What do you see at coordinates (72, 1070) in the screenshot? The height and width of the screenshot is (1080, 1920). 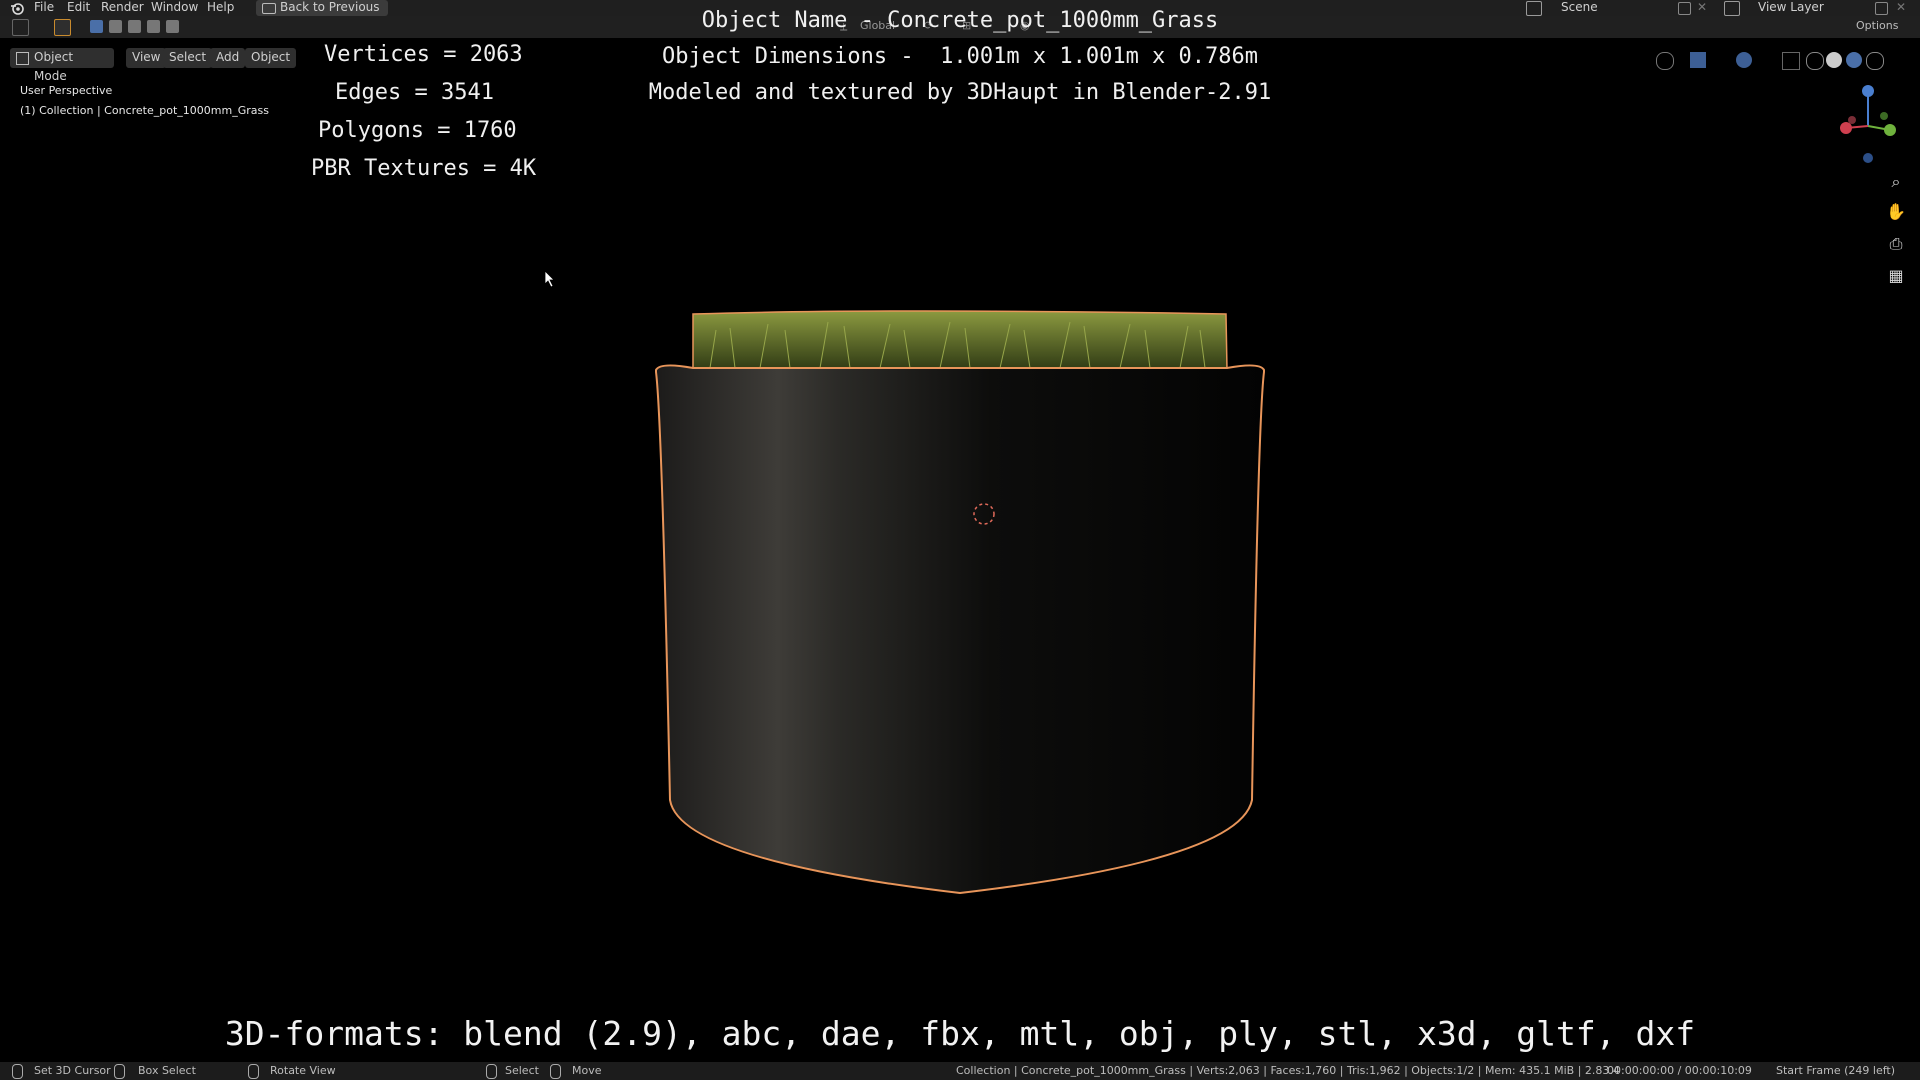 I see `status-set-3d-cursor: Set 3D Cursor` at bounding box center [72, 1070].